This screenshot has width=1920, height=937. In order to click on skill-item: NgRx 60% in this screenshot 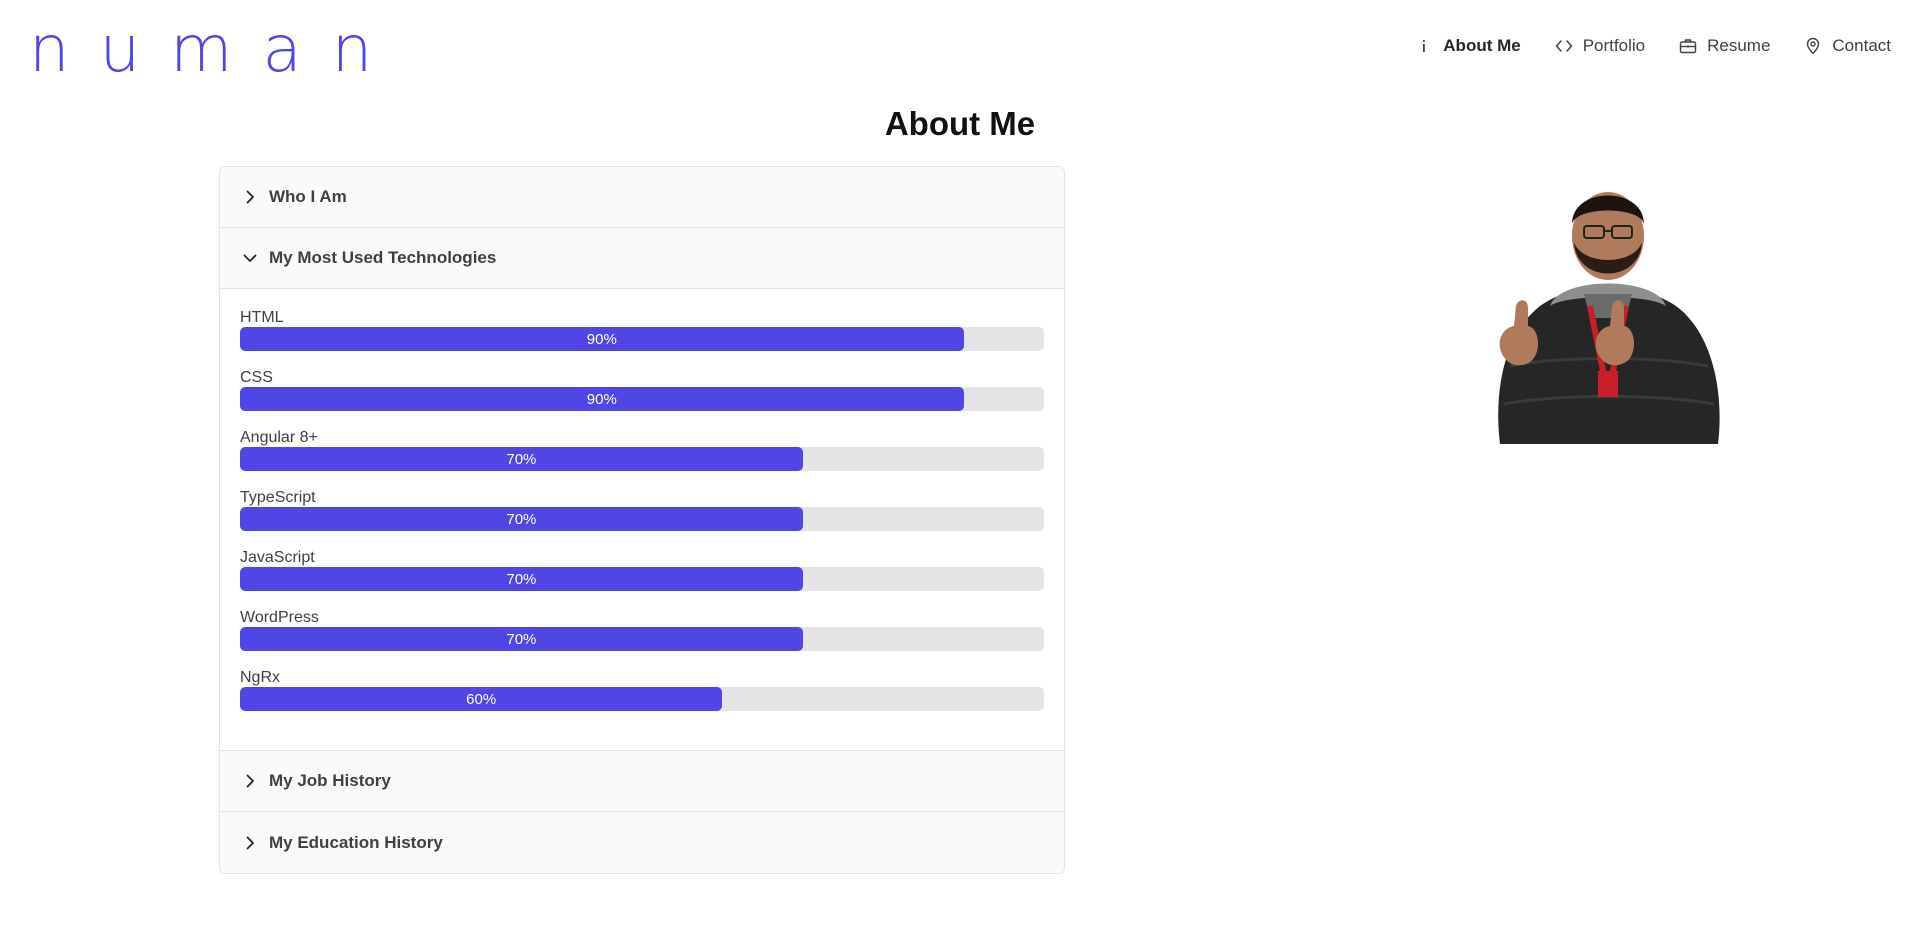, I will do `click(642, 699)`.